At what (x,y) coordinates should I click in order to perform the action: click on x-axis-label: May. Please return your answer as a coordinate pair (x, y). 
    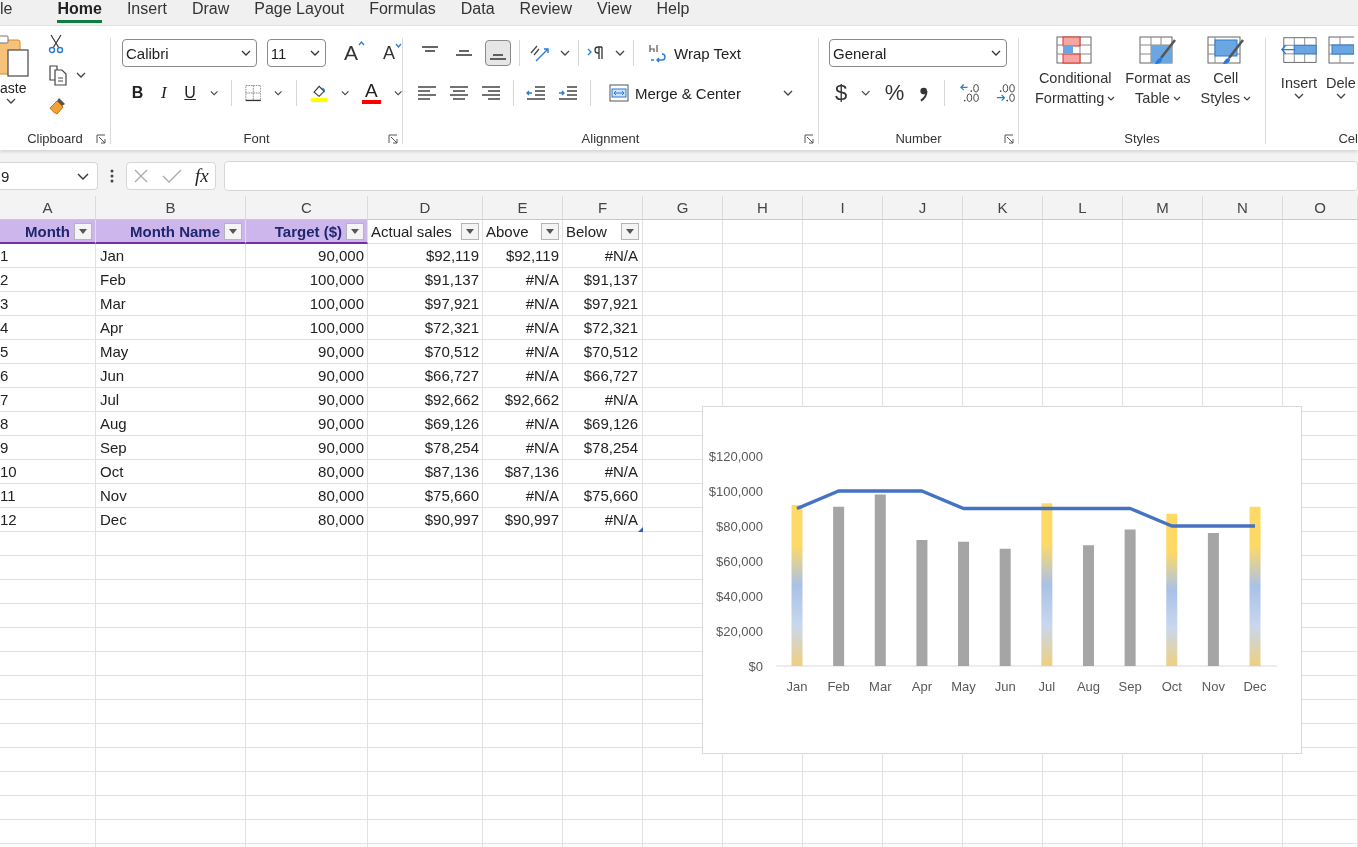
    Looking at the image, I should click on (963, 686).